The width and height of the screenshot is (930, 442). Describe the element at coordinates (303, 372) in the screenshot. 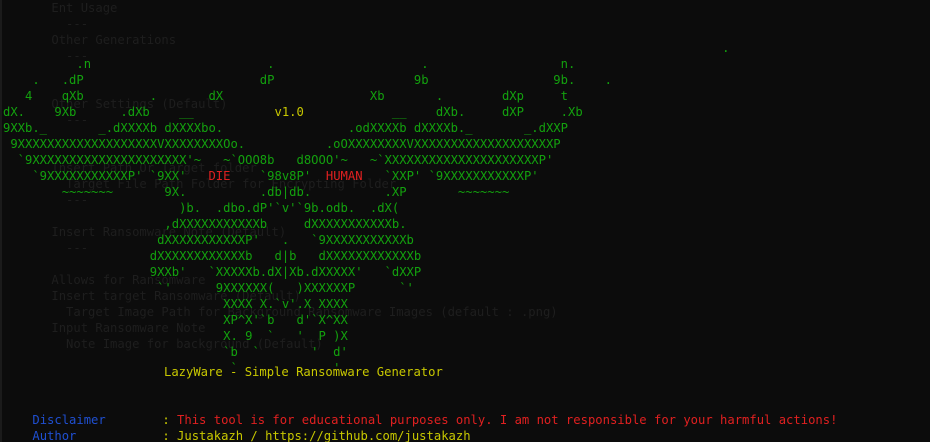

I see `tool-tagline: LazyWare - Simple Ransomware Generator` at that location.